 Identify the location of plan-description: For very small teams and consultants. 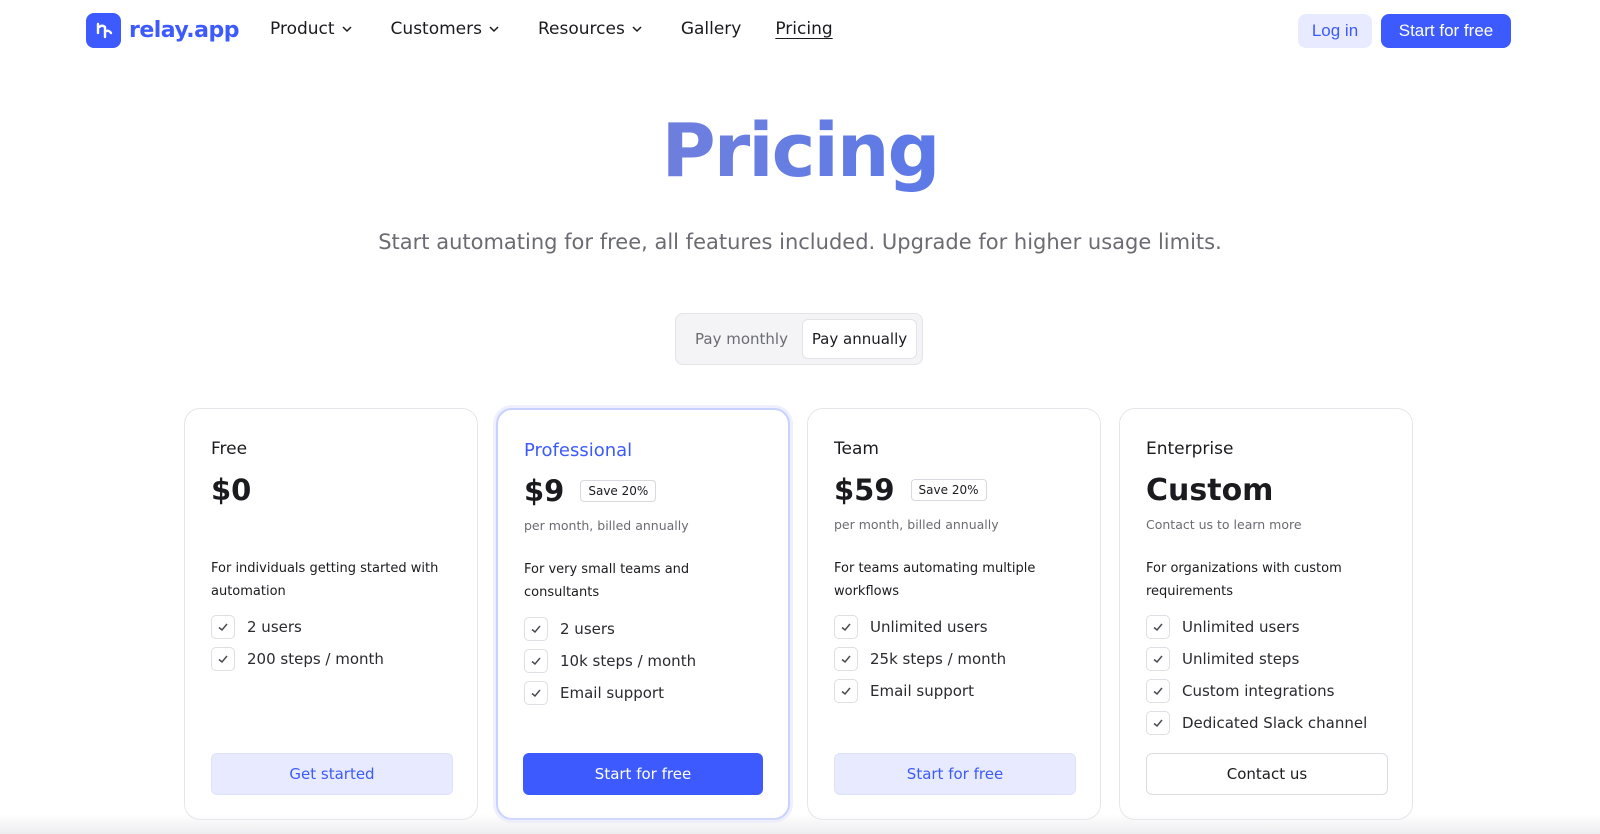
(607, 581).